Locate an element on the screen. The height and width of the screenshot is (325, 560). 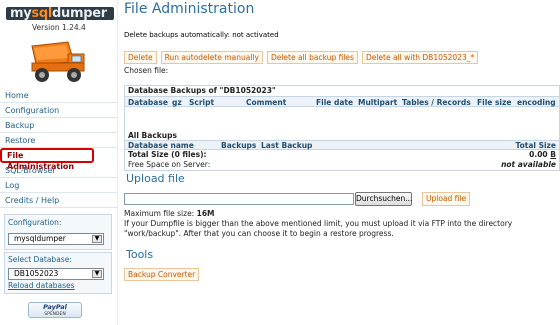
paypal-sub-label: SPENDEN is located at coordinates (55, 314).